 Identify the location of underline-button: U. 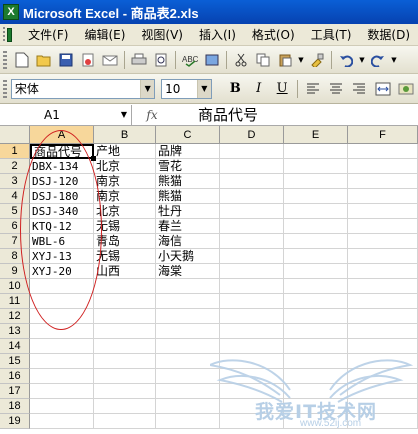
(281, 89).